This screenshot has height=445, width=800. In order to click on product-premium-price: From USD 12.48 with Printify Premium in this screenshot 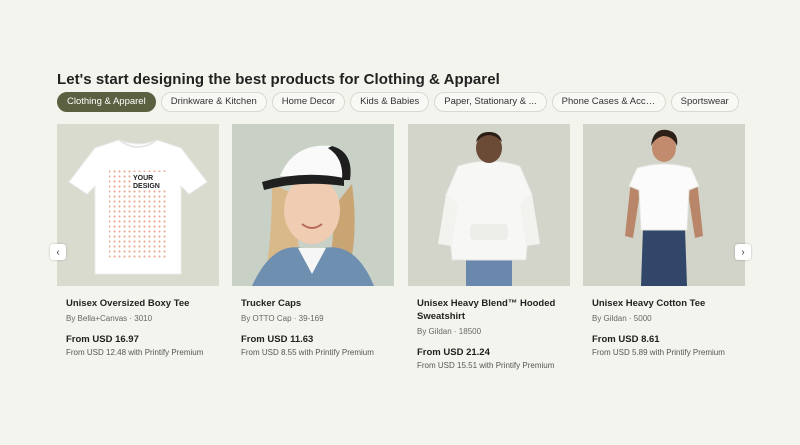, I will do `click(135, 352)`.